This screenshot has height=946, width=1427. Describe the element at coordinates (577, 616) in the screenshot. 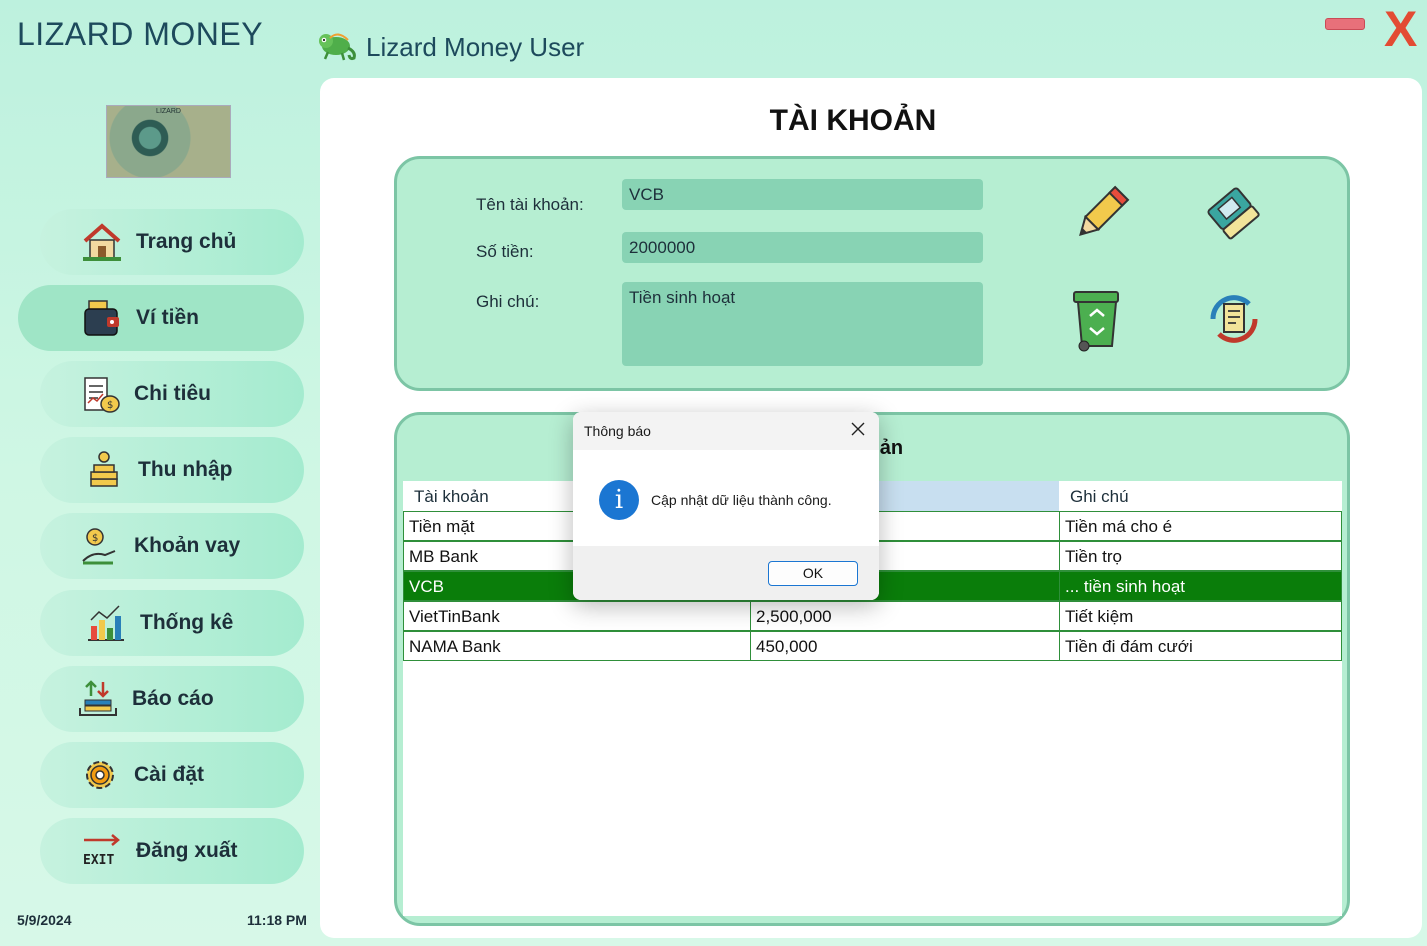

I see `cell-account: VietTinBank` at that location.